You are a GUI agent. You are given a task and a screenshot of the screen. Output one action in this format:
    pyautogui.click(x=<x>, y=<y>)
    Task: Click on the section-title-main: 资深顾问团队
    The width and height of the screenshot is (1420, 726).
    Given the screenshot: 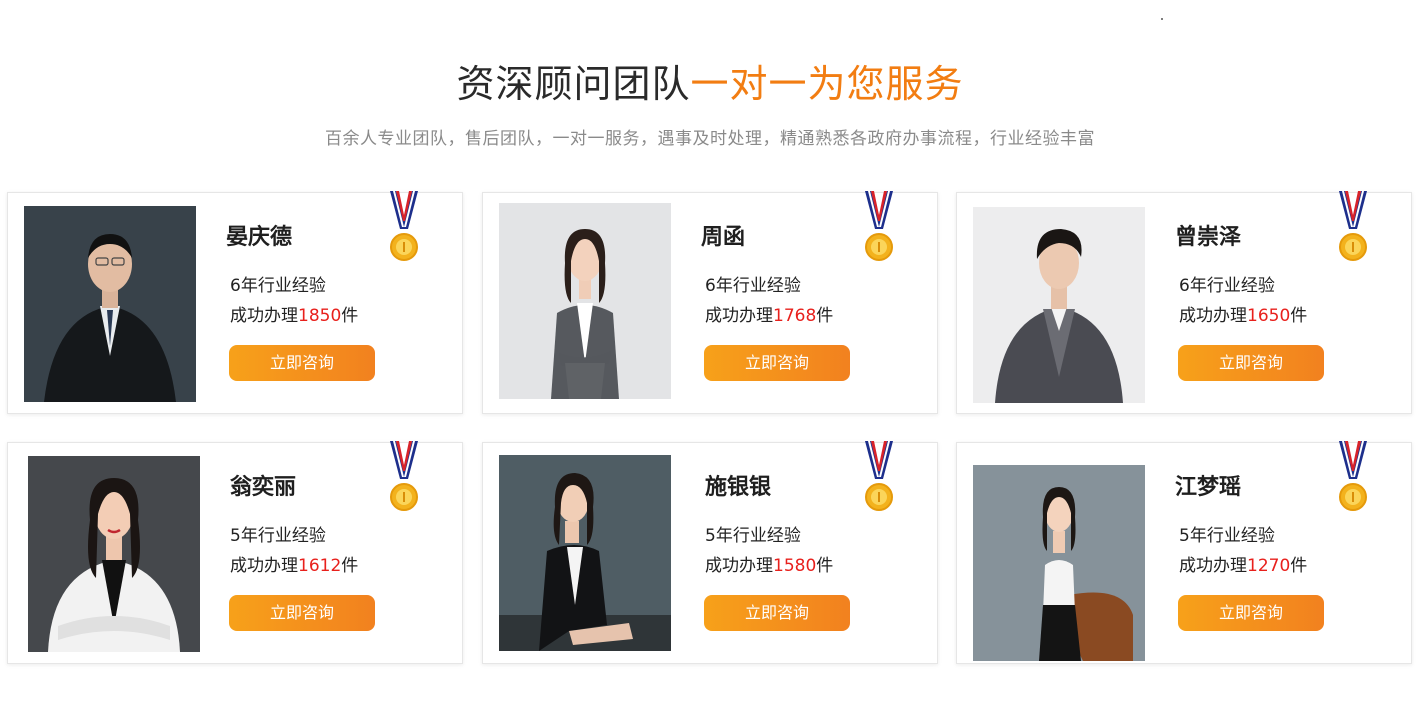 What is the action you would take?
    pyautogui.click(x=573, y=84)
    